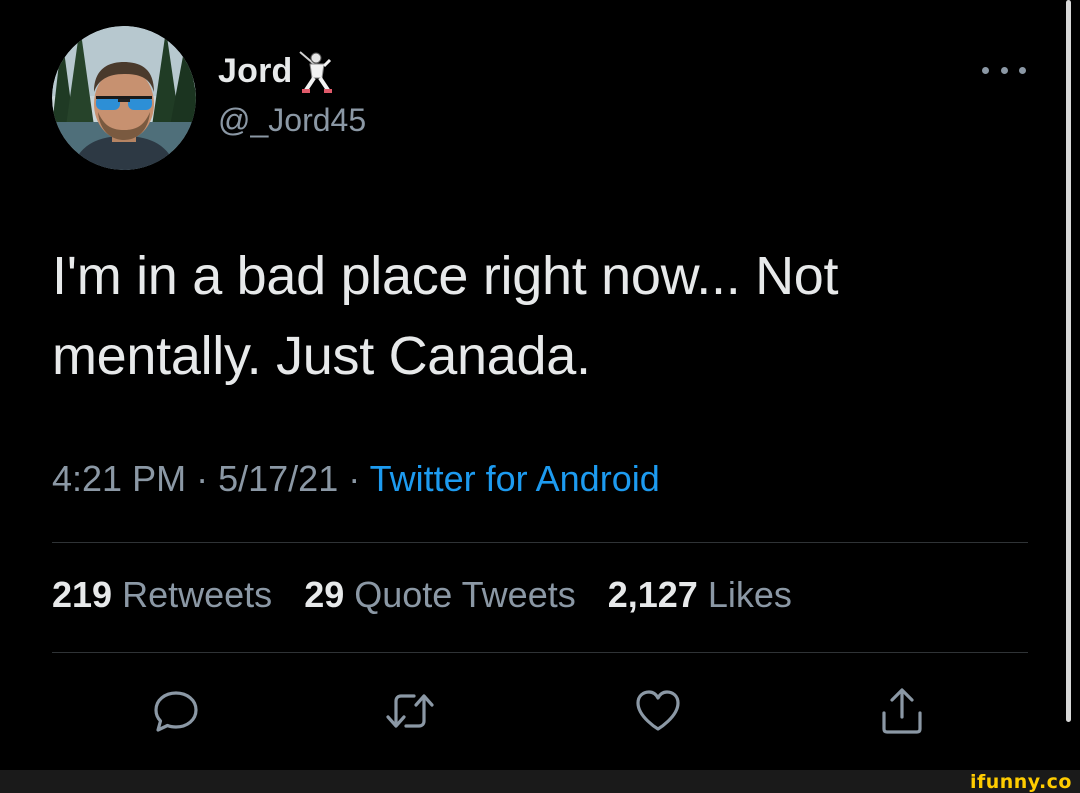 This screenshot has width=1080, height=793. I want to click on share-button, so click(902, 711).